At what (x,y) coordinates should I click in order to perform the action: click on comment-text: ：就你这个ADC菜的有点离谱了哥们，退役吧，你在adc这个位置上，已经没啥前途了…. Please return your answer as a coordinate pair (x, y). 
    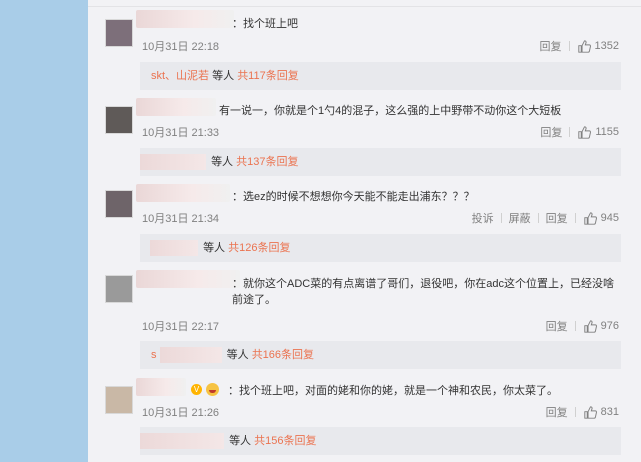
    Looking at the image, I should click on (423, 292).